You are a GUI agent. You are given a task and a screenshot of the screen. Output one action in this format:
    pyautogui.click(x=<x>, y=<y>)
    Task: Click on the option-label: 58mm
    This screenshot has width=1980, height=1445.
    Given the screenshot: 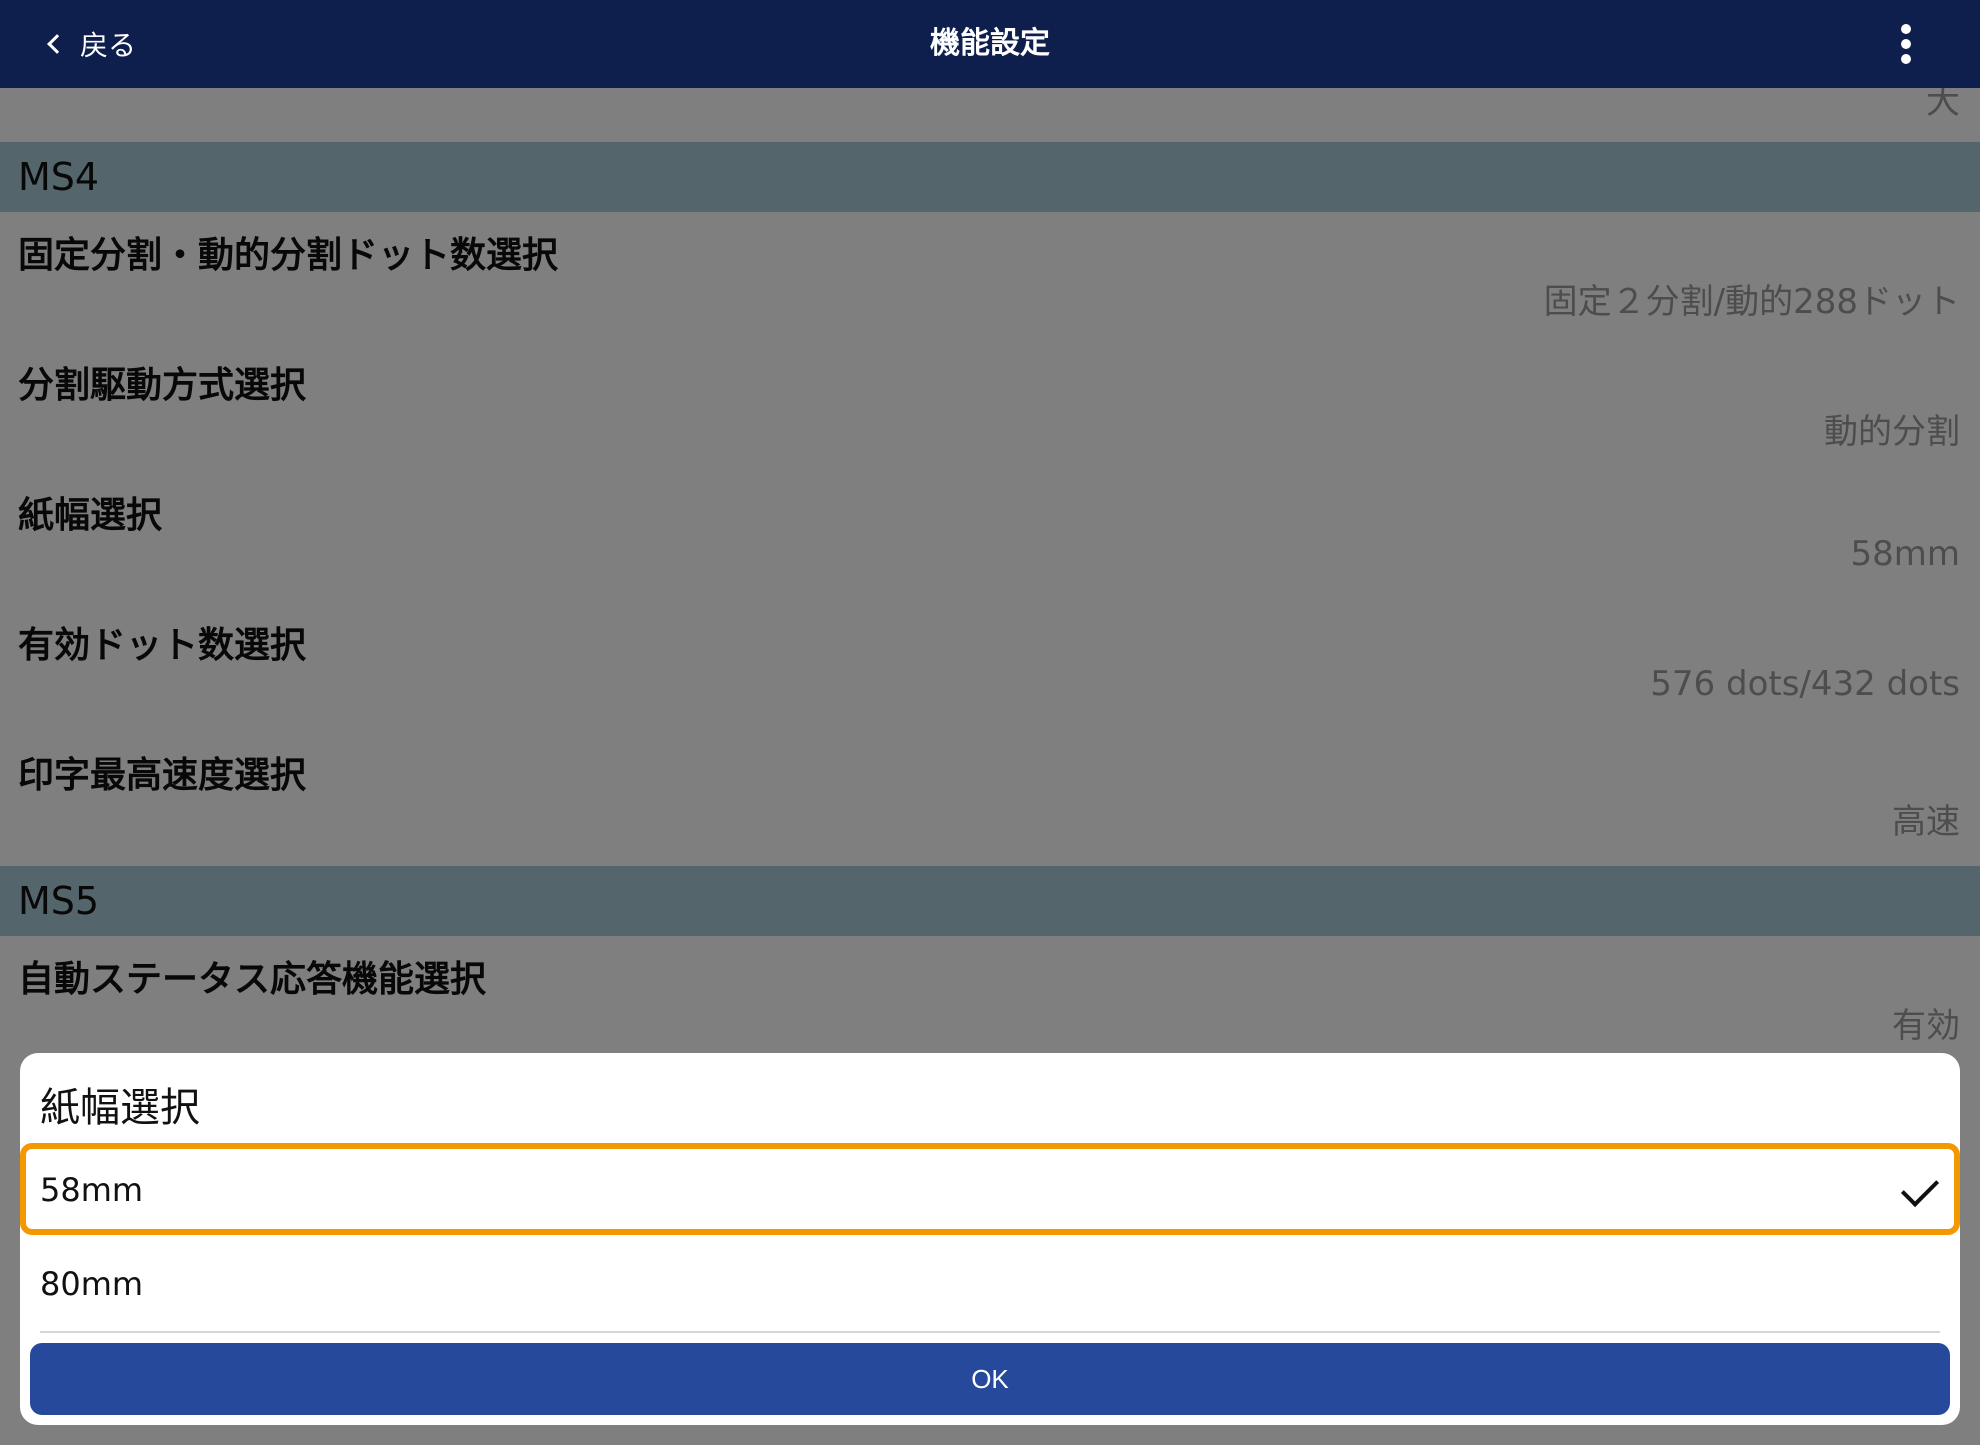 What is the action you would take?
    pyautogui.click(x=92, y=1190)
    